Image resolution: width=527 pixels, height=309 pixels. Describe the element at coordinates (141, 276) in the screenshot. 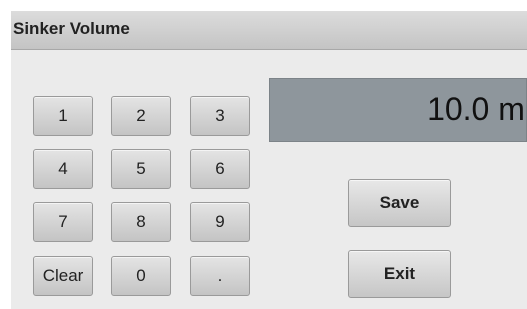

I see `key-0: 0` at that location.